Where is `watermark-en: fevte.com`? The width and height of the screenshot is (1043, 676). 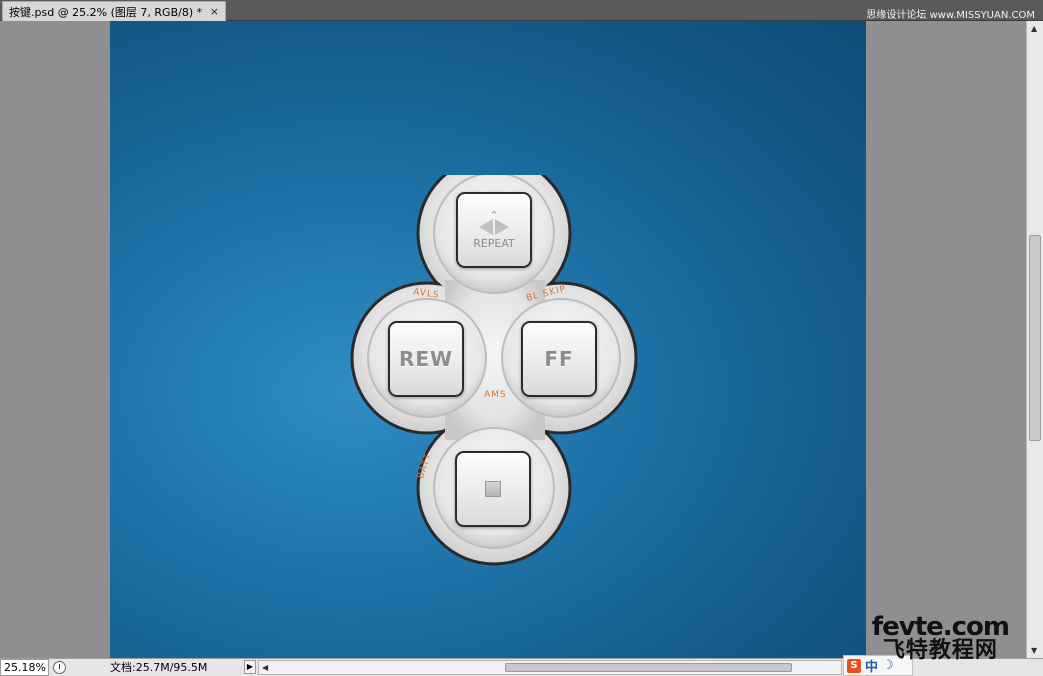 watermark-en: fevte.com is located at coordinates (940, 627).